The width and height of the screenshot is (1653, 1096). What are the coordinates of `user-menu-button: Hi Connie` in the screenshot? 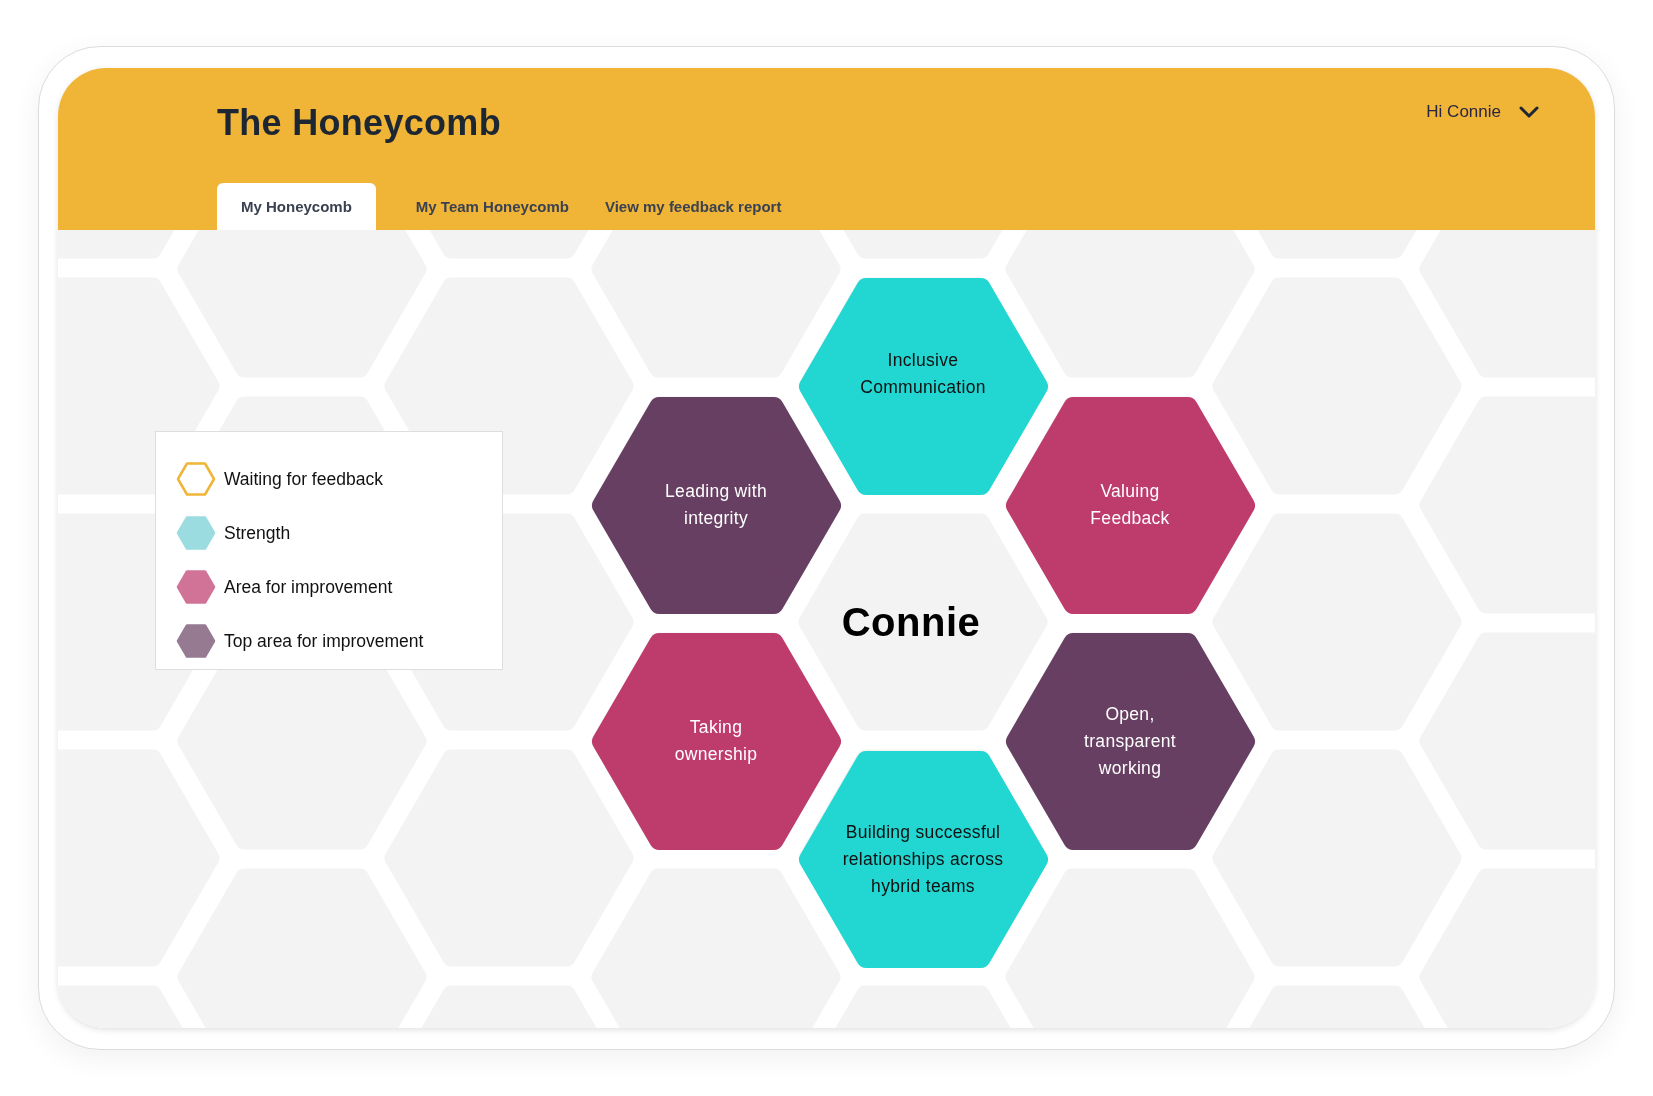 It's located at (1482, 112).